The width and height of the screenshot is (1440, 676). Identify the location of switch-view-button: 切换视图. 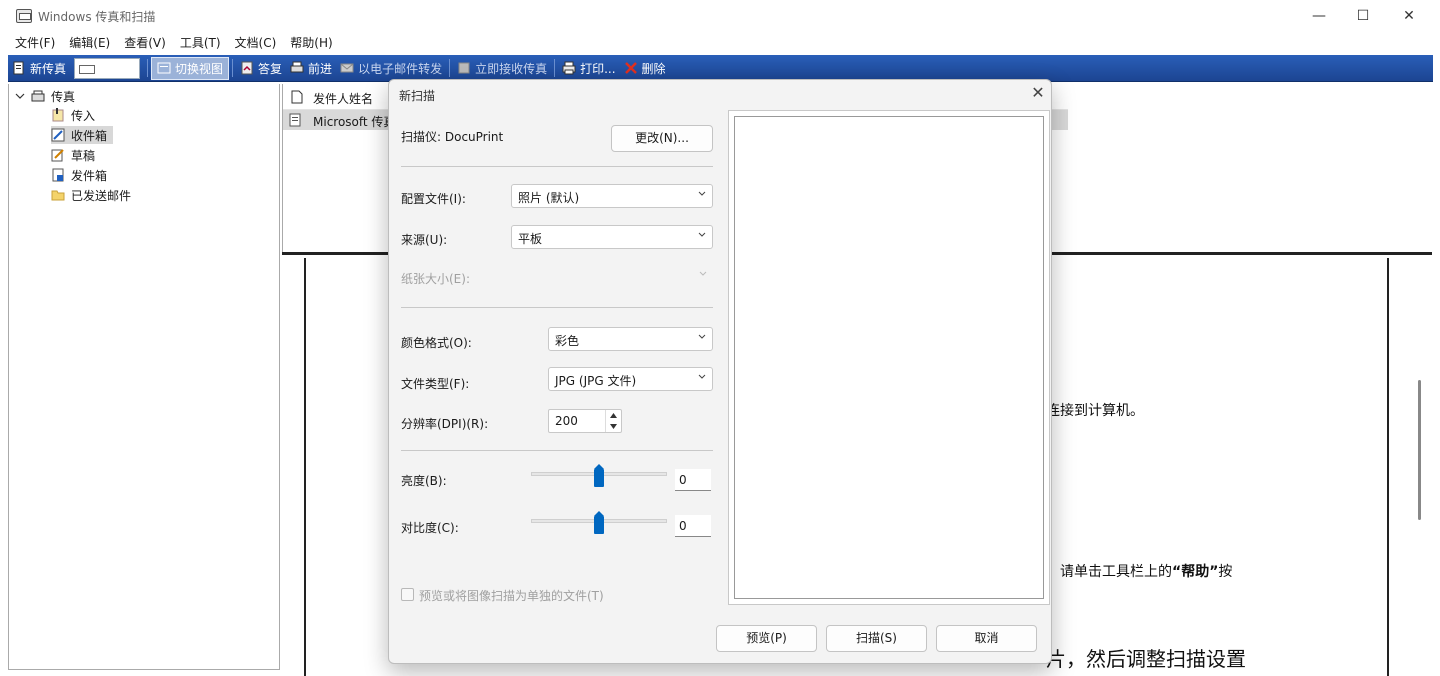
(190, 68).